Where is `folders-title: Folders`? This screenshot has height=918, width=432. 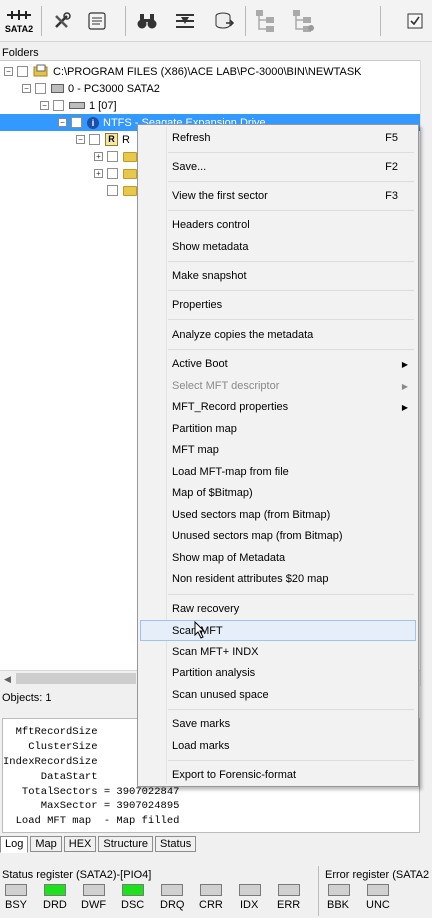 folders-title: Folders is located at coordinates (20, 53).